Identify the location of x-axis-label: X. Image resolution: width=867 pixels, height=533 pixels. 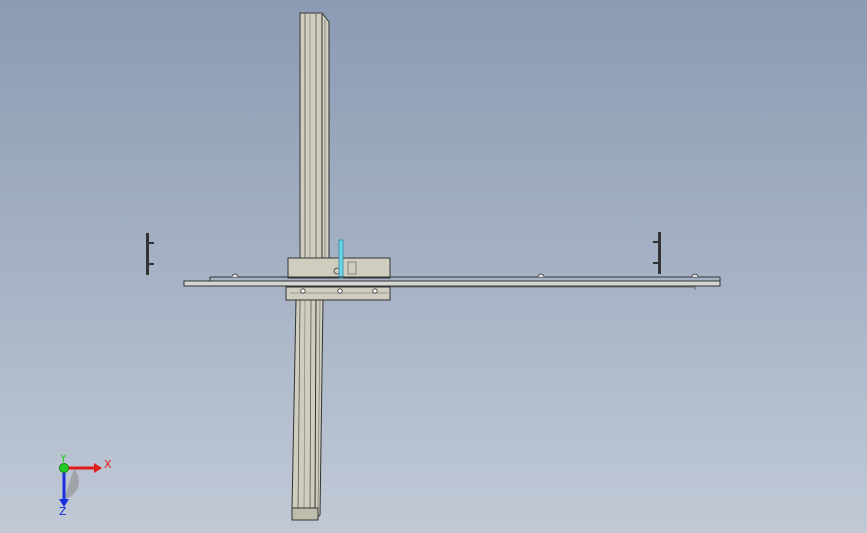
(108, 464).